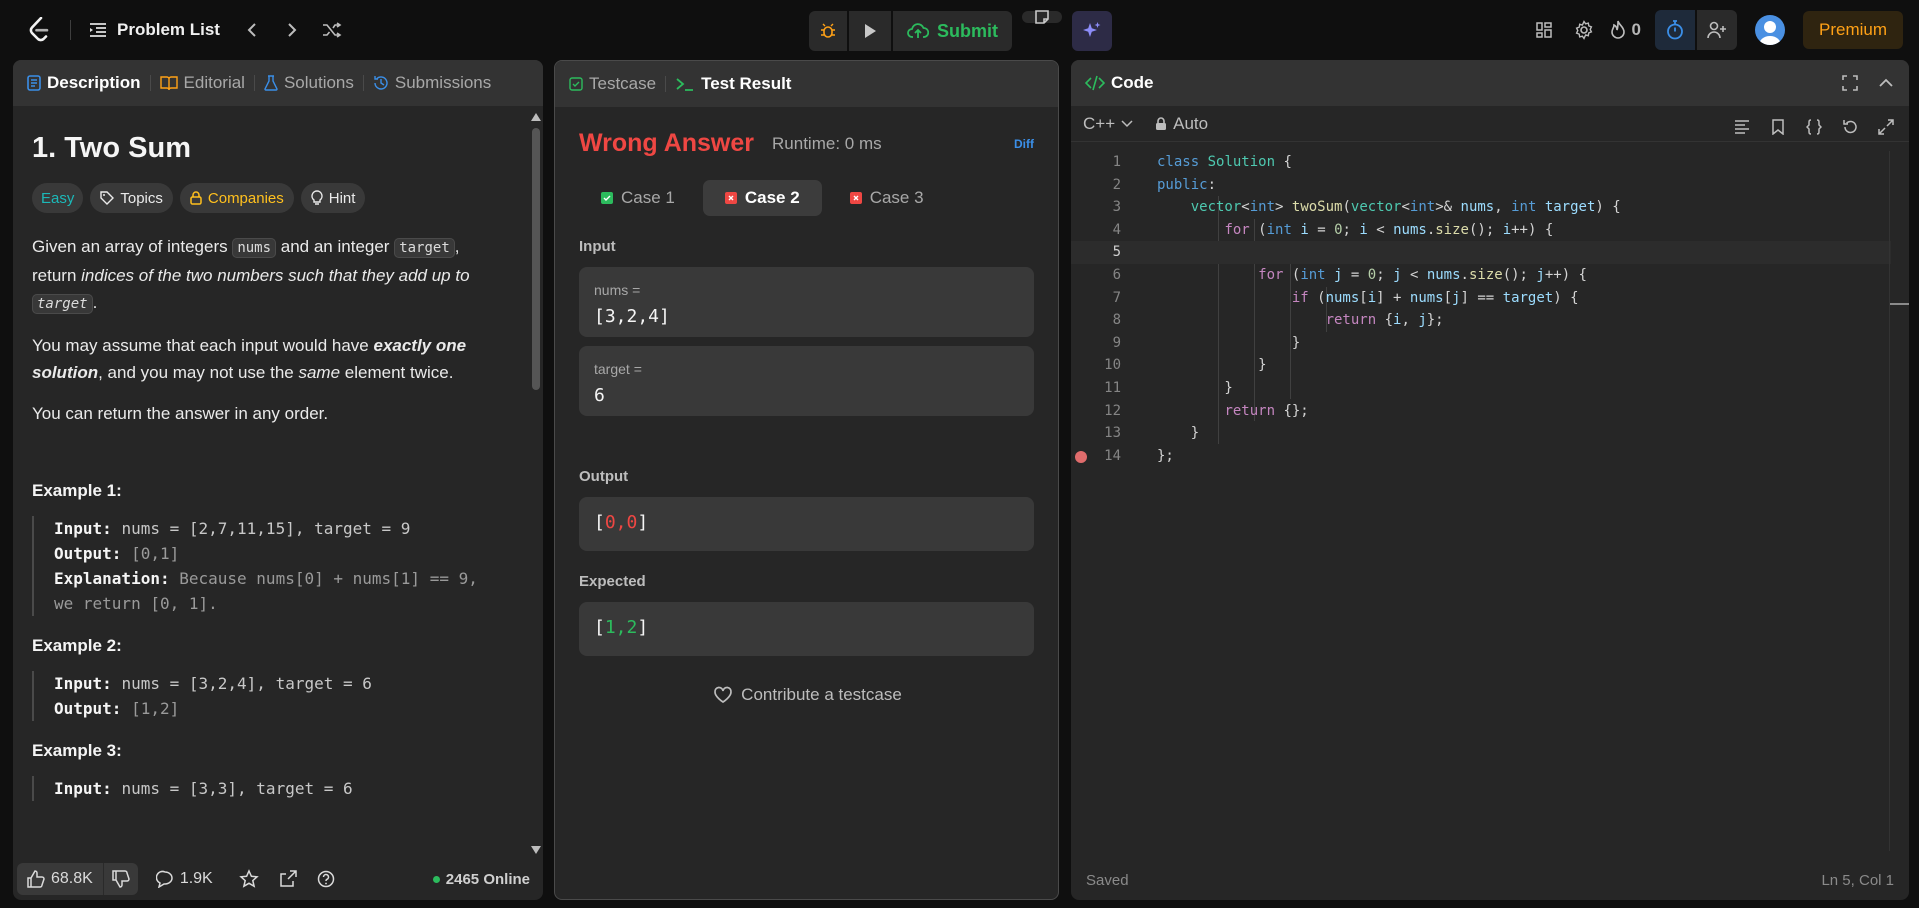  What do you see at coordinates (870, 31) in the screenshot?
I see `run-button` at bounding box center [870, 31].